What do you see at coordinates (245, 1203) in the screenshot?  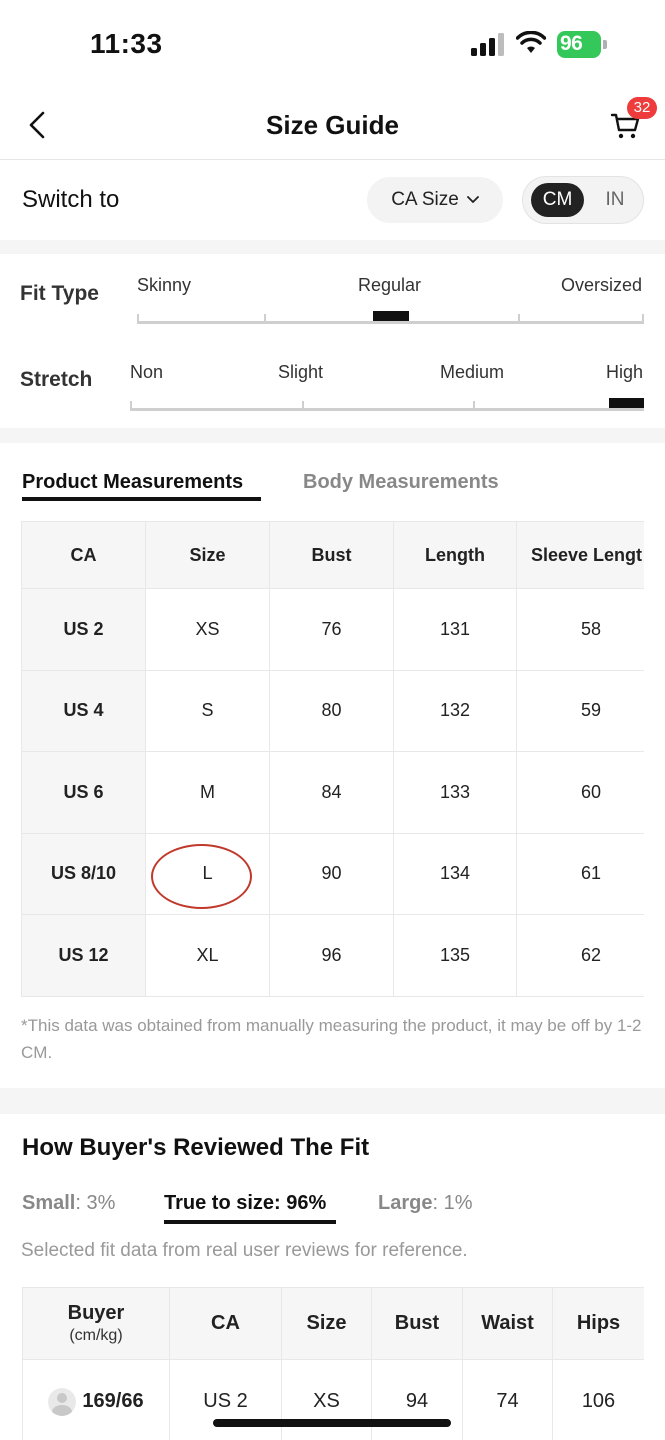 I see `stat-true-to-size: True to size: 96%` at bounding box center [245, 1203].